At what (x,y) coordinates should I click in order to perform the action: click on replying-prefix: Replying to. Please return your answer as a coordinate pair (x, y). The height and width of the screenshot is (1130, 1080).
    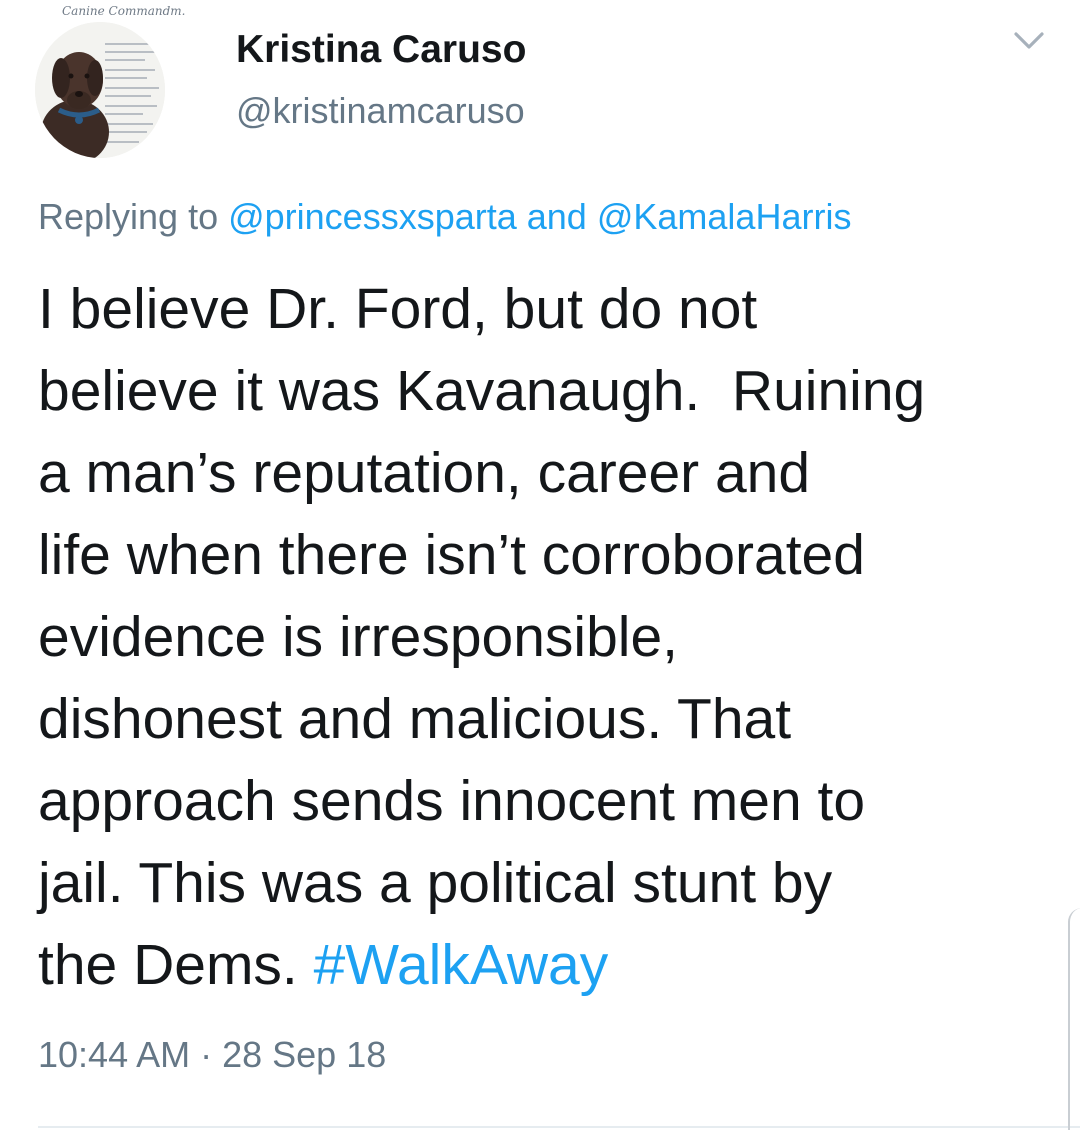
    Looking at the image, I should click on (133, 216).